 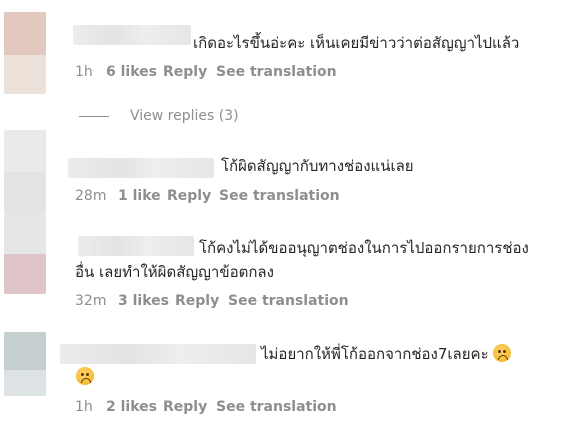 I want to click on comment-text-content: ไม่อยากให้พี่โก้ออกจากช่อง7เลยคะ, so click(x=375, y=354).